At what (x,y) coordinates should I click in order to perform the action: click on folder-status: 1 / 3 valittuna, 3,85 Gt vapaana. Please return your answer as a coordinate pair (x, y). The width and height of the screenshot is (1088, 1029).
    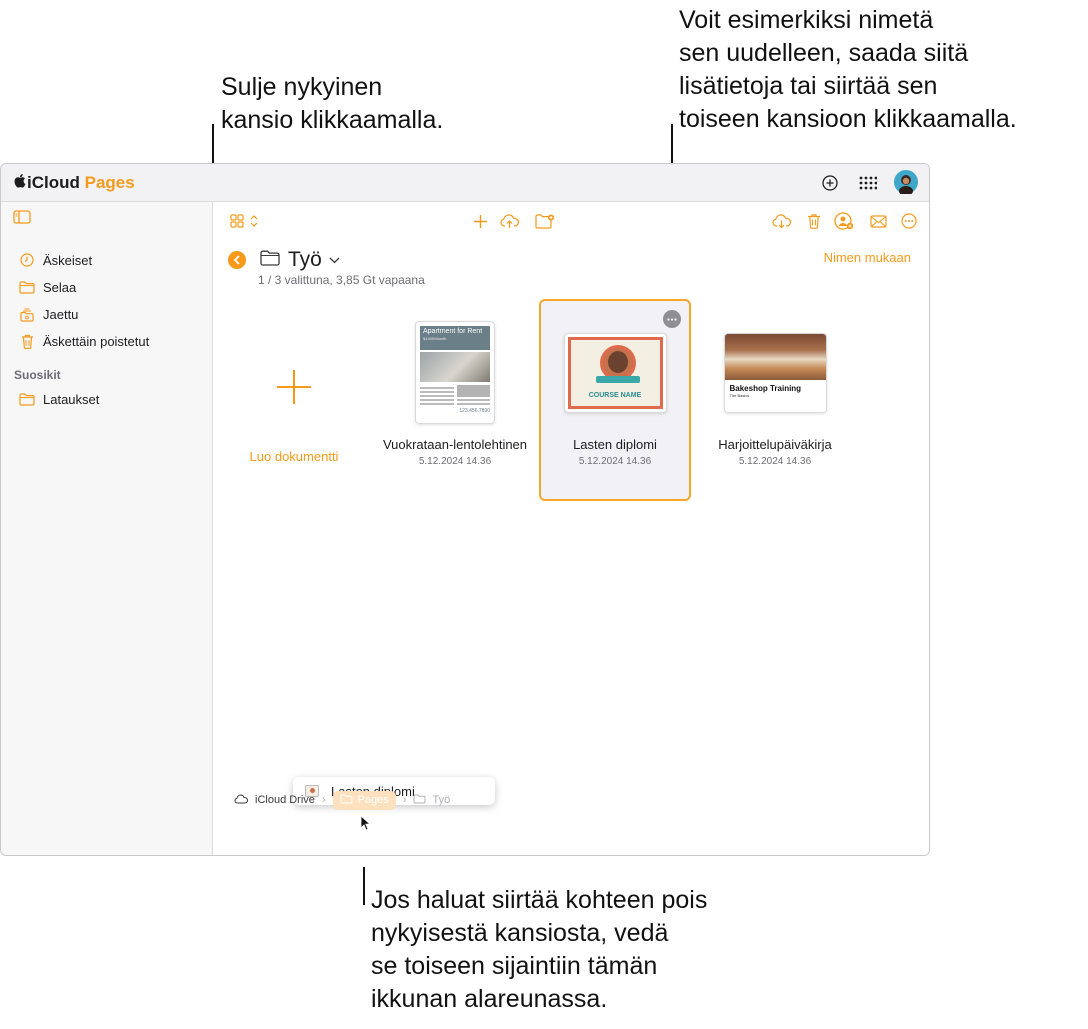
    Looking at the image, I should click on (341, 280).